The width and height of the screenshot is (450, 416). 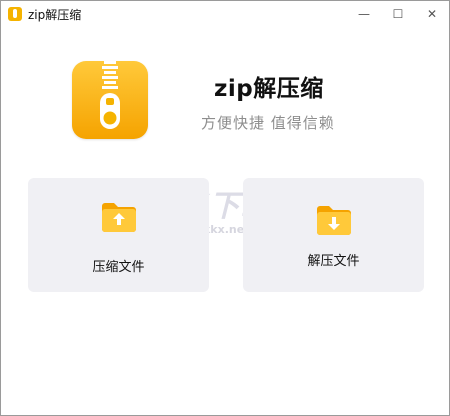 What do you see at coordinates (118, 267) in the screenshot?
I see `compress-file-label: 压缩文件` at bounding box center [118, 267].